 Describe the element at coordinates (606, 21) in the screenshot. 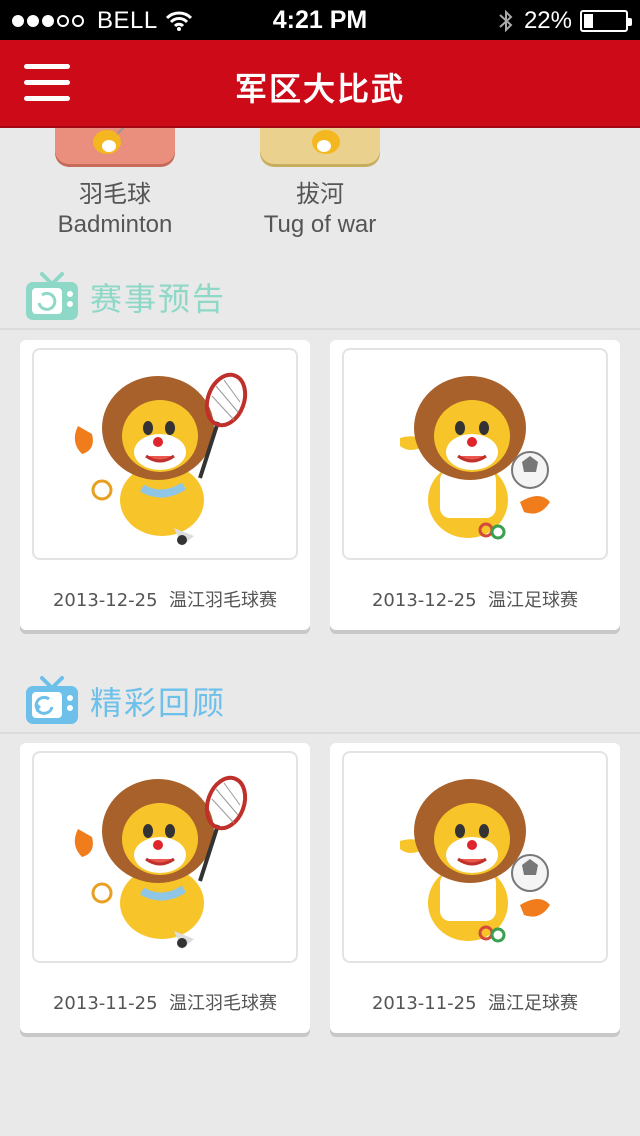

I see `battery-icon` at that location.